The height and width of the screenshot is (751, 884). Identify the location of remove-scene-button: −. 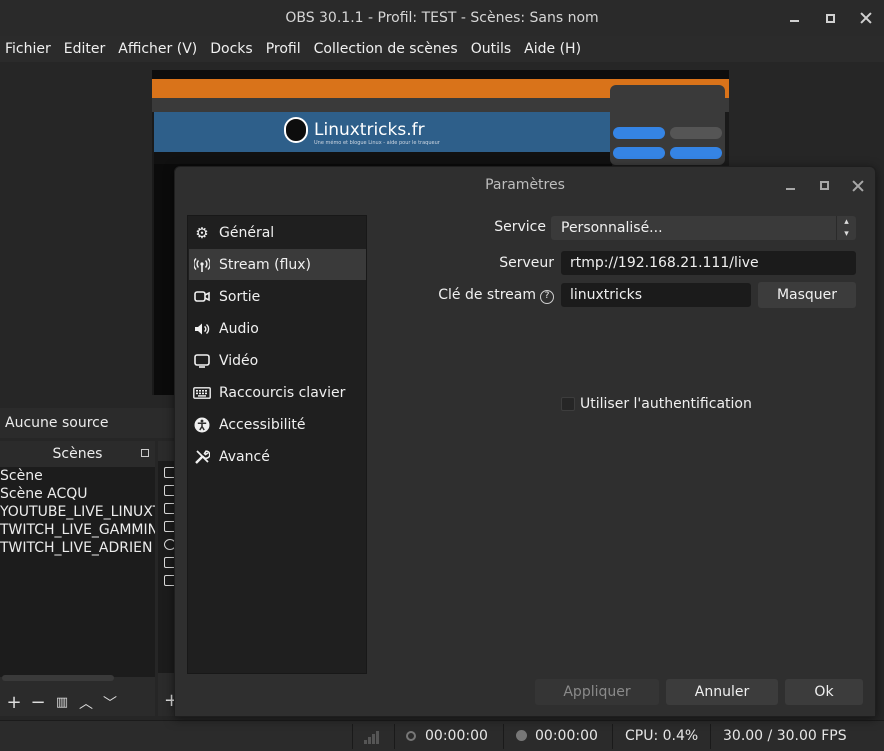
(38, 702).